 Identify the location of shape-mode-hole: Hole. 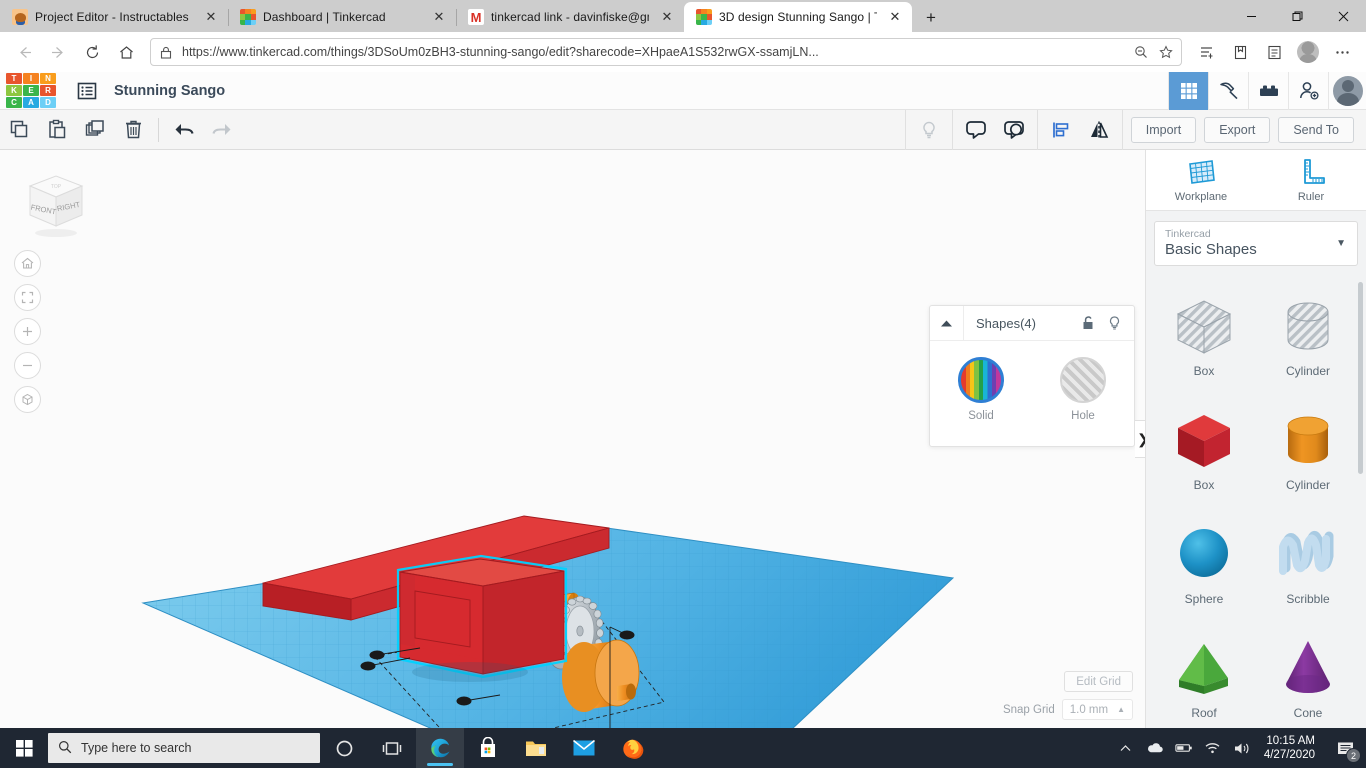
(1083, 389).